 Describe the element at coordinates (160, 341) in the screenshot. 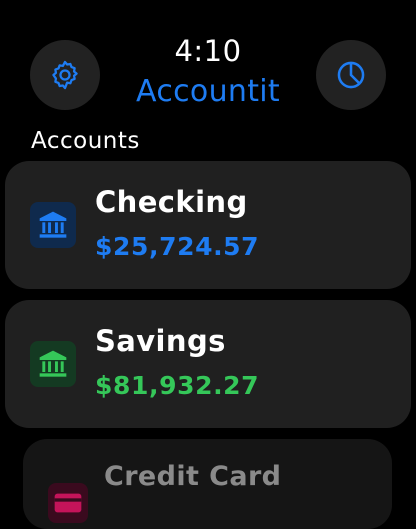

I see `account-name: Savings` at that location.